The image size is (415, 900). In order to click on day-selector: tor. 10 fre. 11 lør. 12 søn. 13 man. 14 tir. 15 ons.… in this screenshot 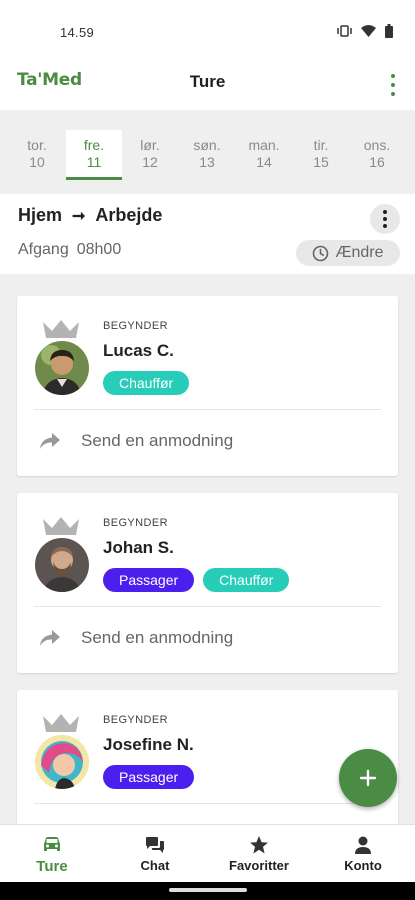, I will do `click(207, 152)`.